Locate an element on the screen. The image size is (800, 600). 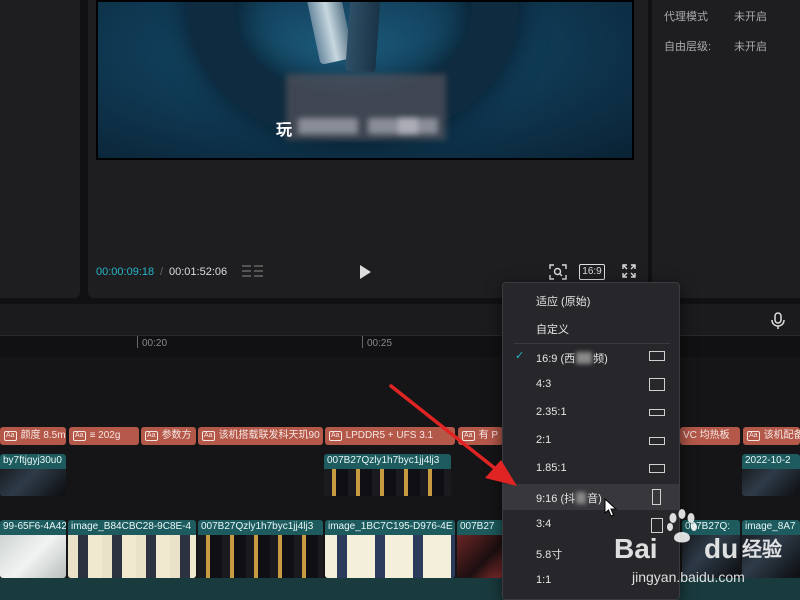
video-clip: by7ftjgyj30u0 is located at coordinates (33, 475).